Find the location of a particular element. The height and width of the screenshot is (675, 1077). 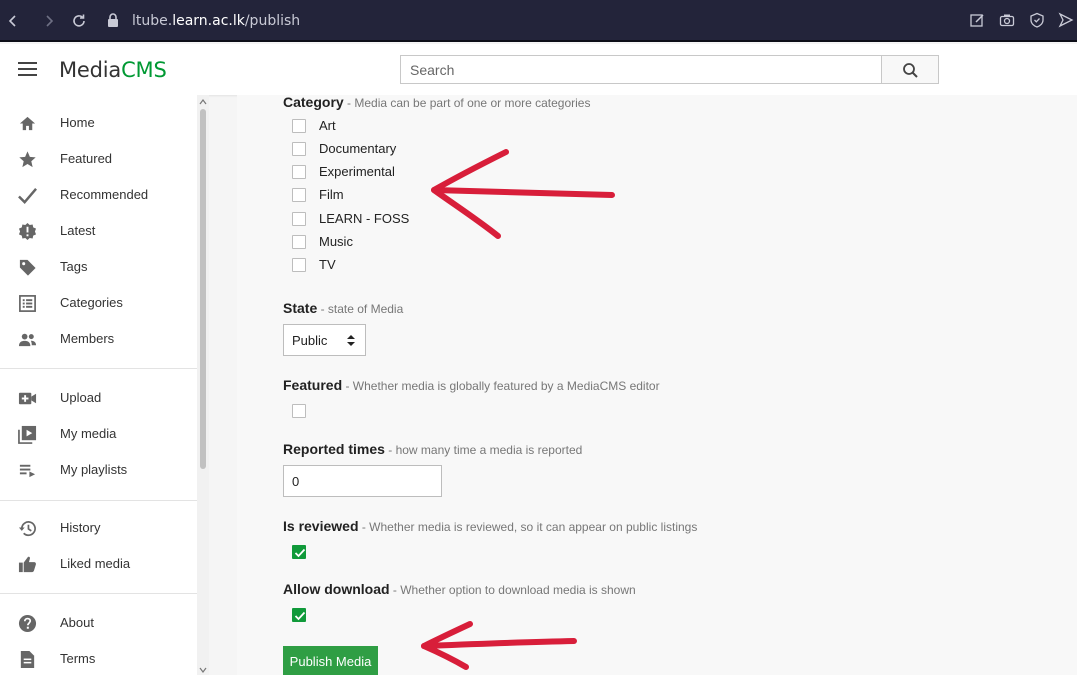

category-checkbox-learn-foss is located at coordinates (299, 219).